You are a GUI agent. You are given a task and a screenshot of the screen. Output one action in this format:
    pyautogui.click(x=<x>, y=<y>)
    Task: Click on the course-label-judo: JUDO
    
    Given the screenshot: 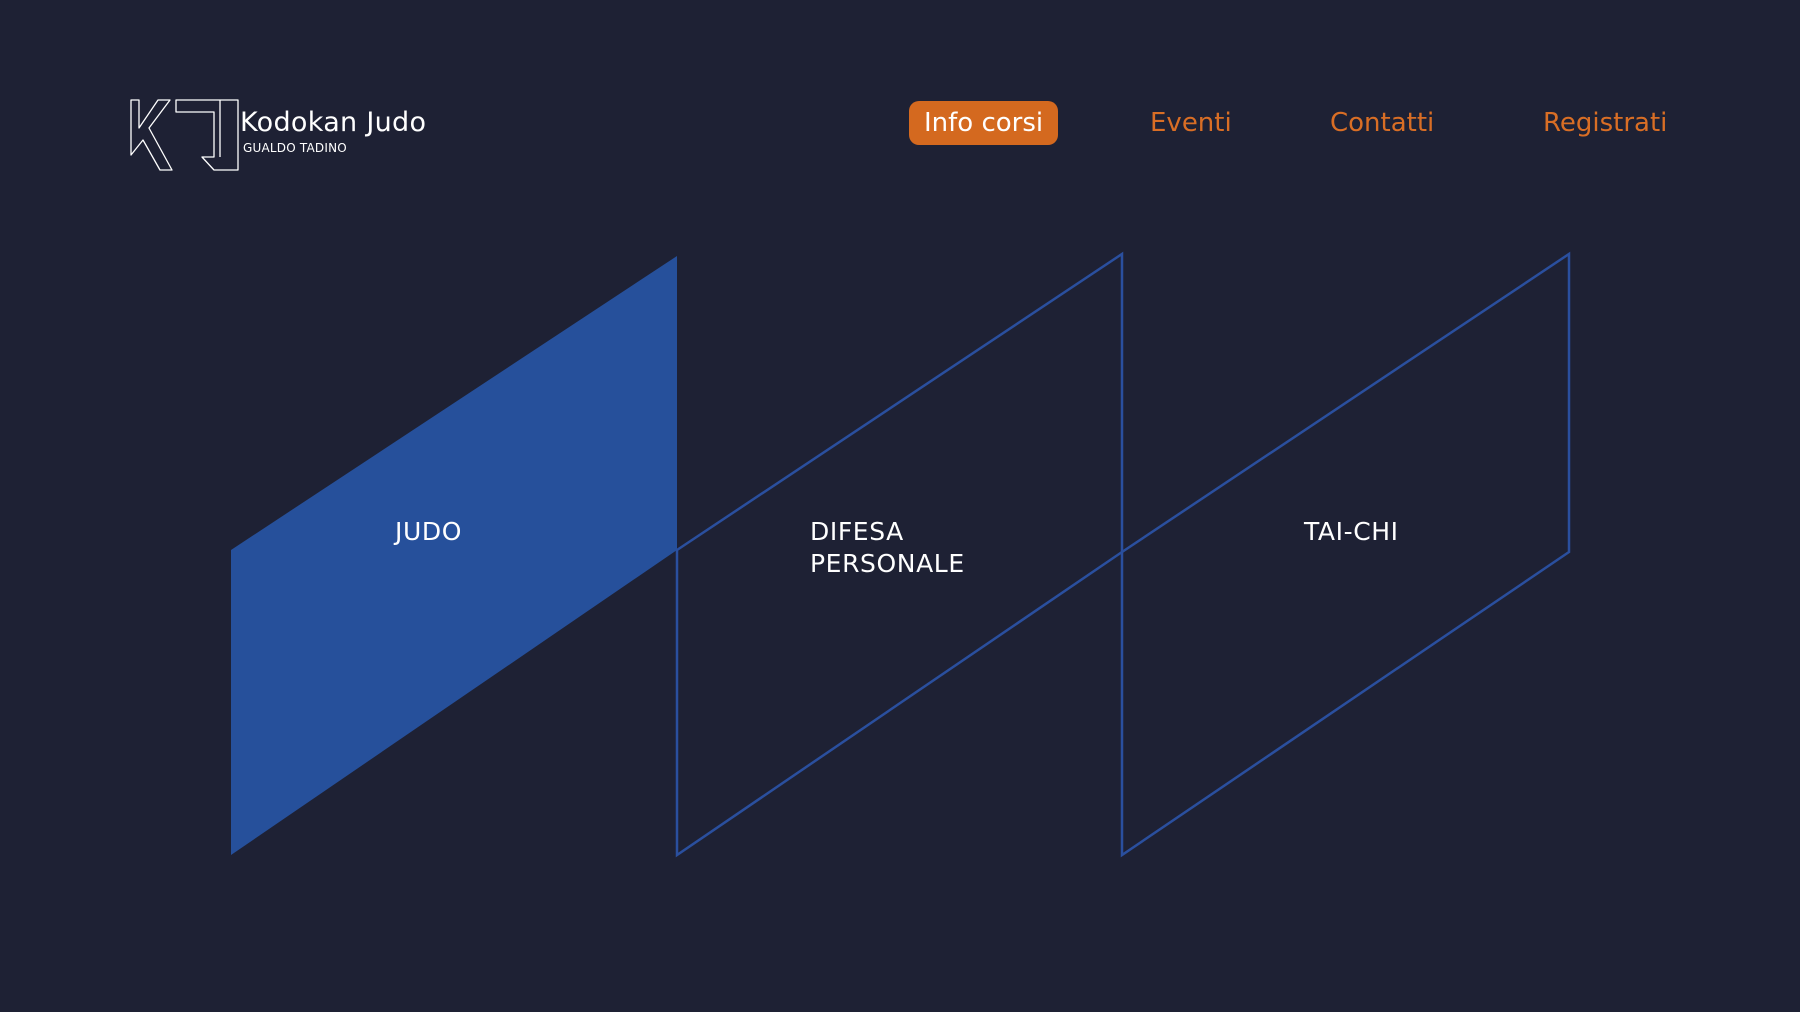 What is the action you would take?
    pyautogui.click(x=428, y=532)
    